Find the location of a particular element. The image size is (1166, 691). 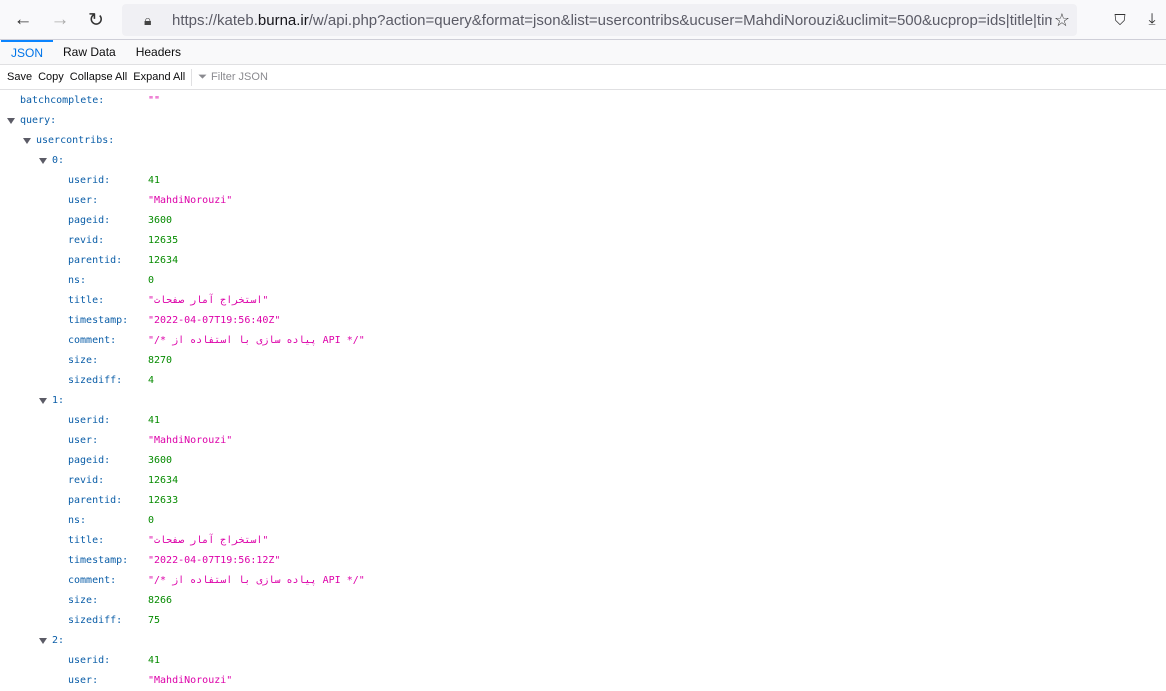

viewer-tabs: JSON Raw Data Headers is located at coordinates (583, 52).